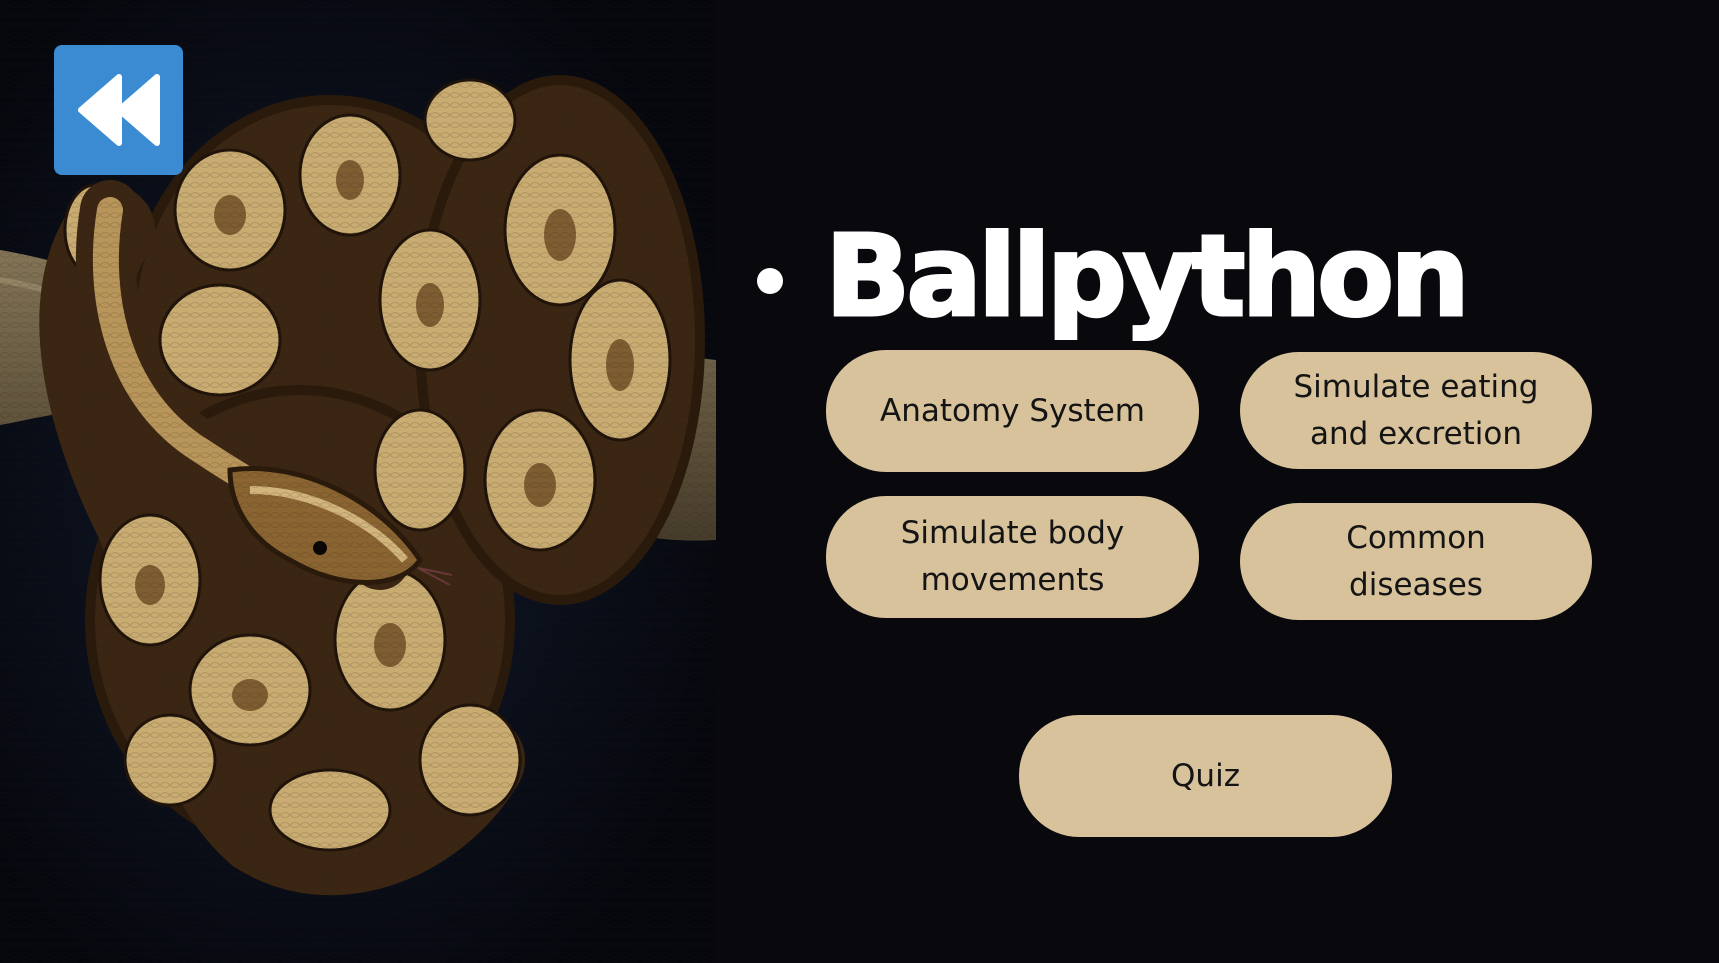 The width and height of the screenshot is (1719, 963). I want to click on simulate-movement-button: Simulate body movements, so click(1012, 557).